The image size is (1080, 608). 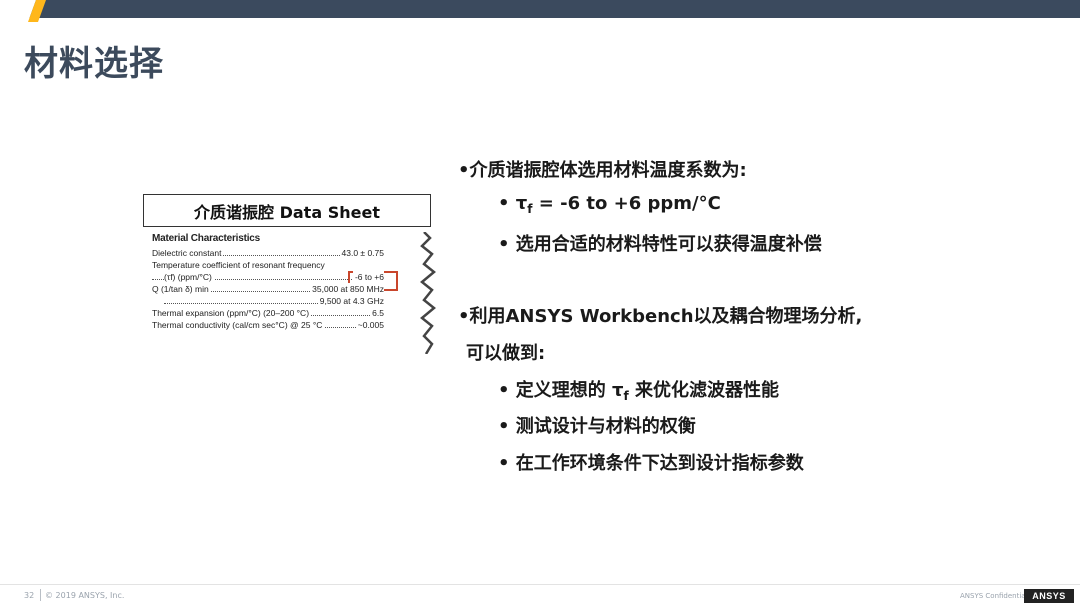 I want to click on datasheet-heading: Material Characteristics, so click(x=206, y=238).